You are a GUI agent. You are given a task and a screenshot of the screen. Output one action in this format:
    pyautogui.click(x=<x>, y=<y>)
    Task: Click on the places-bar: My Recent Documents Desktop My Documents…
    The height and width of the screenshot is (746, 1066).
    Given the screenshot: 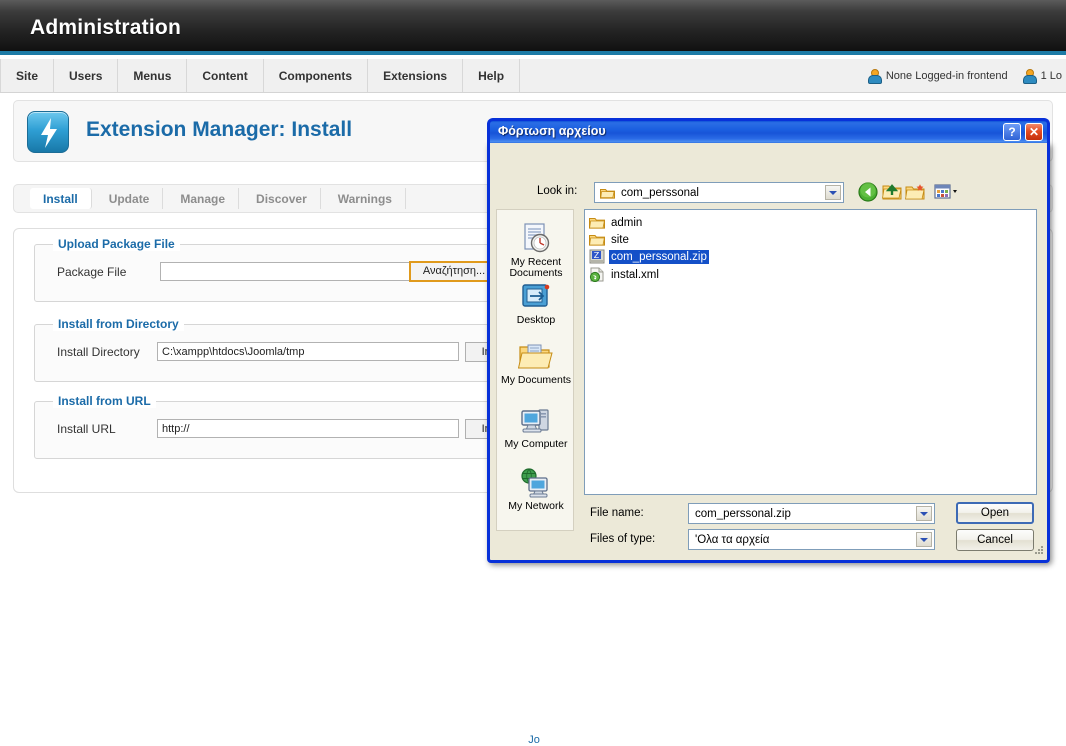 What is the action you would take?
    pyautogui.click(x=535, y=370)
    